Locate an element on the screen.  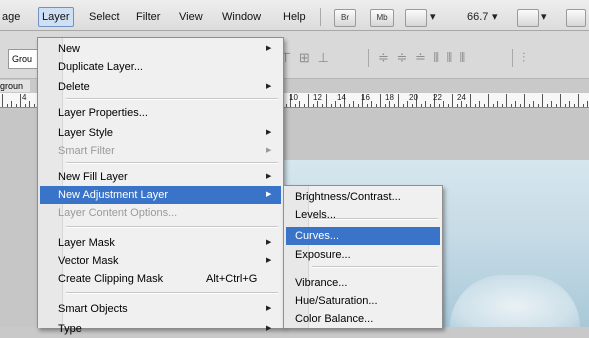
menu-select: Select is located at coordinates (104, 17).